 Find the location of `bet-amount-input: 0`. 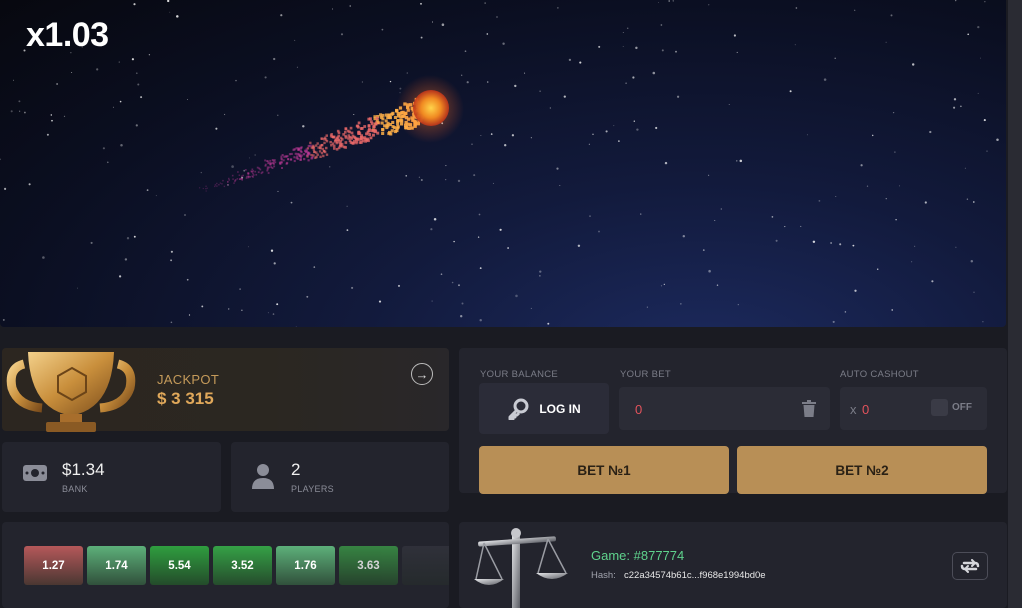

bet-amount-input: 0 is located at coordinates (724, 408).